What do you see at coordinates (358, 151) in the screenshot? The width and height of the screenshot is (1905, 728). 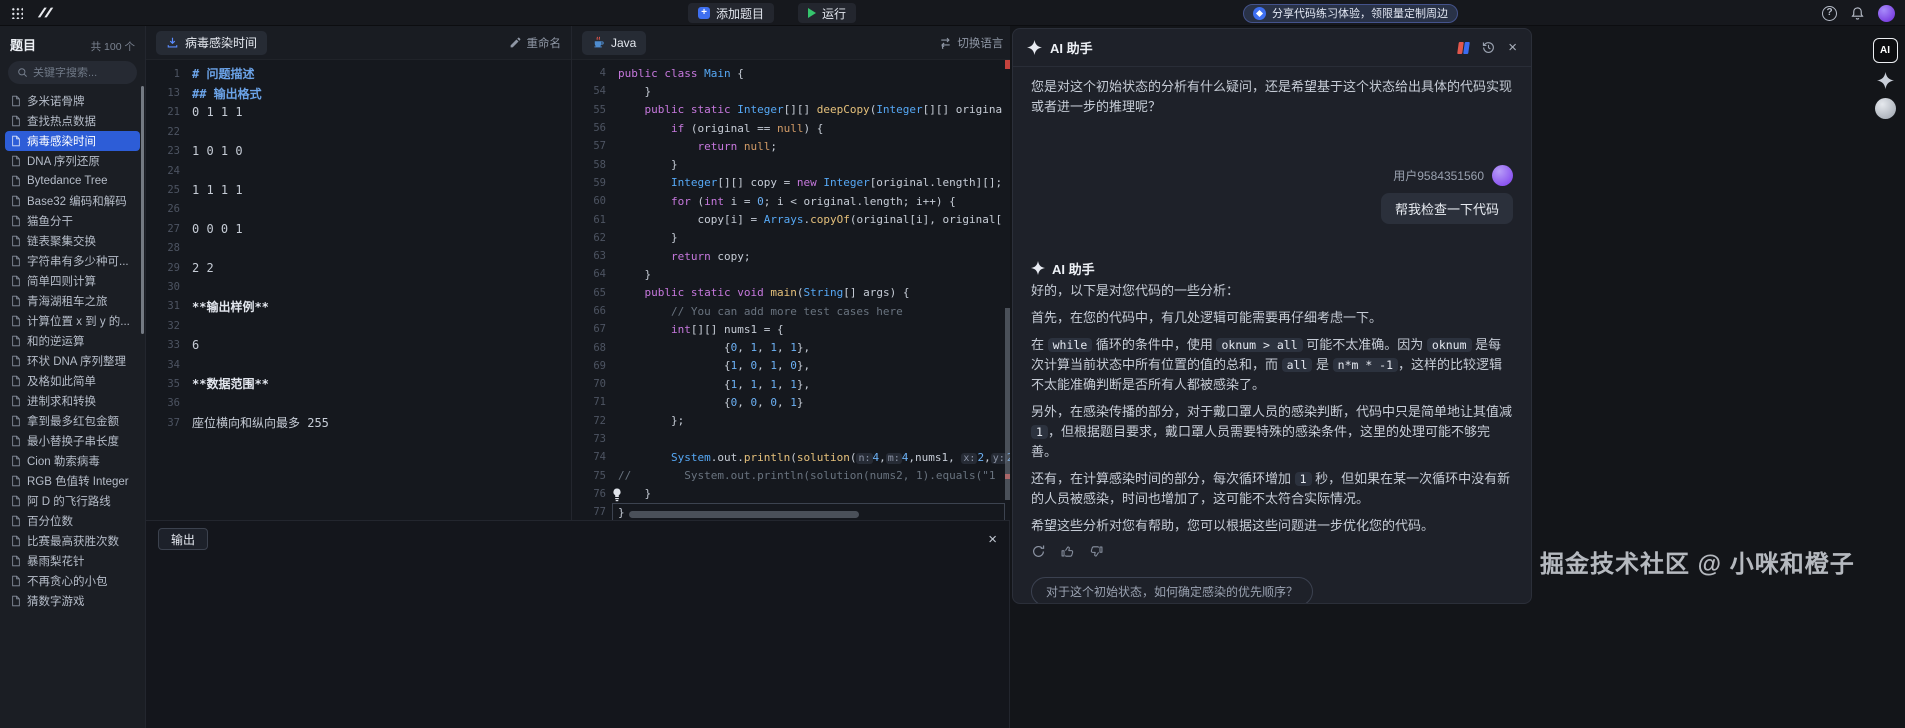 I see `markdown-line: 23 1 0 1 0` at bounding box center [358, 151].